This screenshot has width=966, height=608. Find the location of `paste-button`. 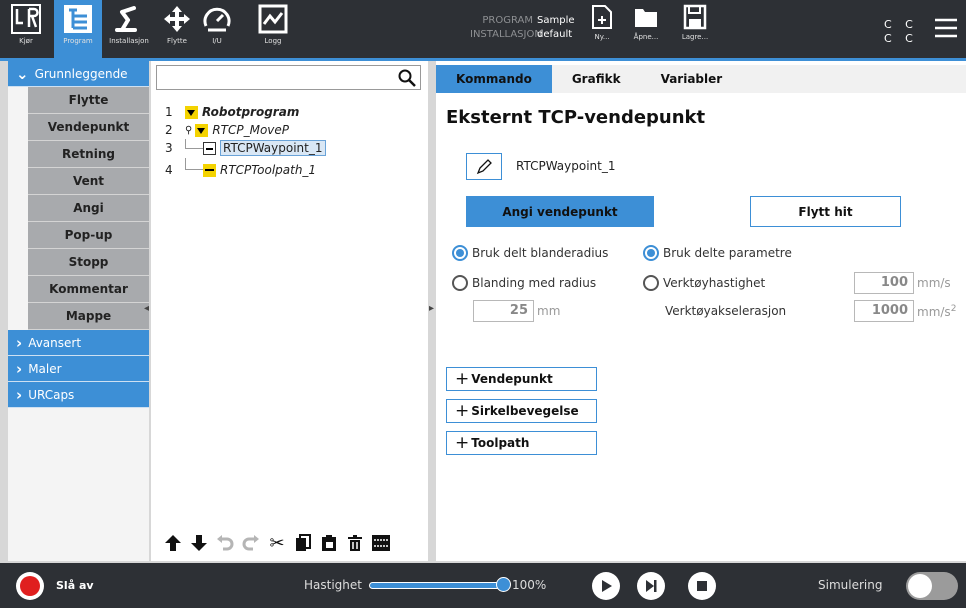

paste-button is located at coordinates (329, 543).